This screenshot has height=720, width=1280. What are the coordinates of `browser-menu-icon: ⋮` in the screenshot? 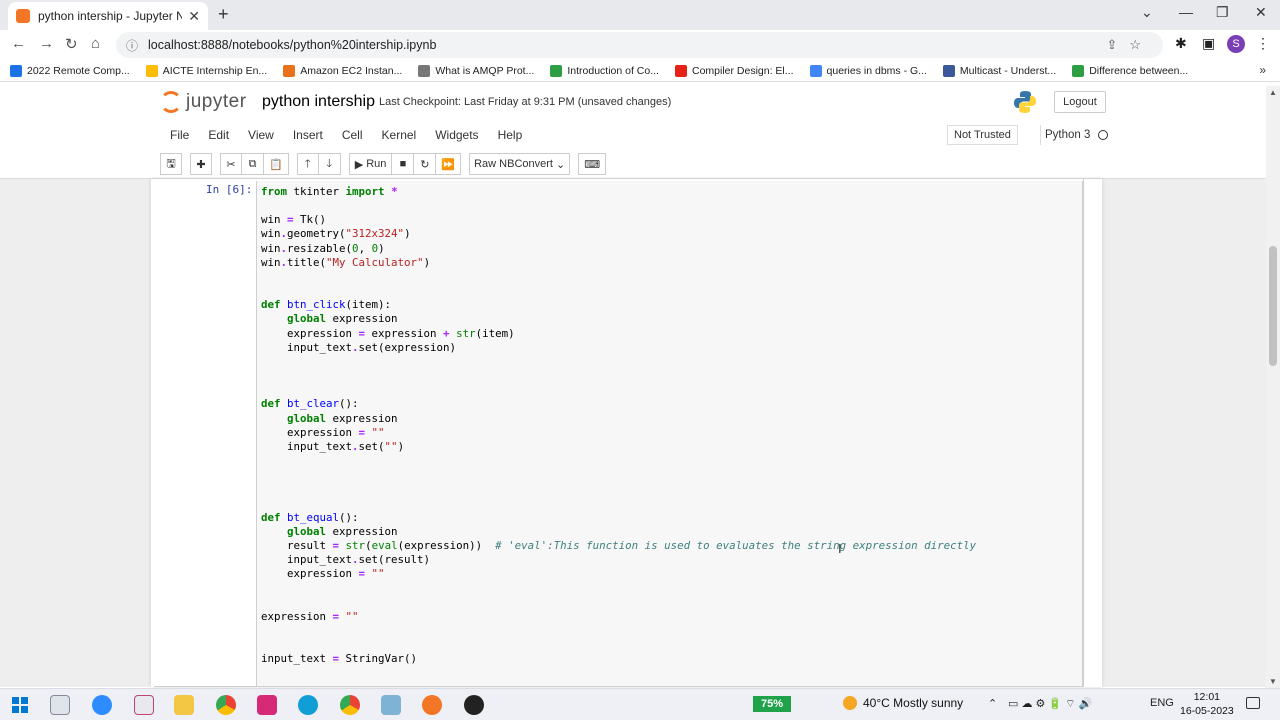 It's located at (1263, 43).